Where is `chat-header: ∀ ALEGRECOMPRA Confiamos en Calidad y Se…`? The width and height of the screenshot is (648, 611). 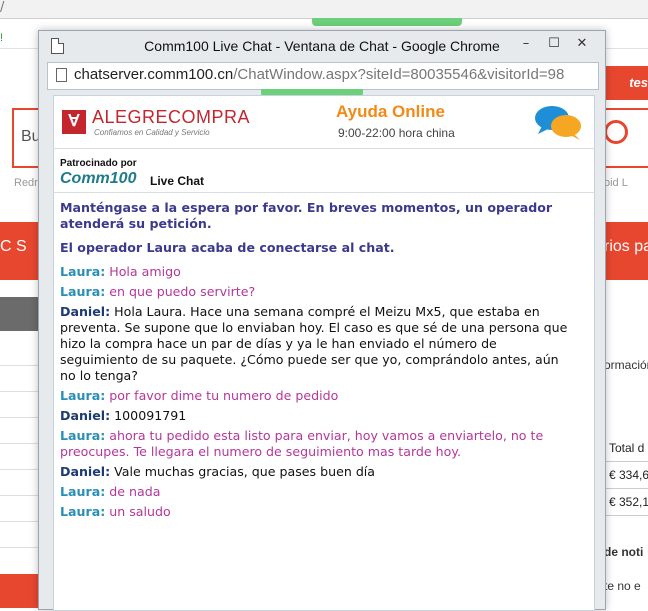
chat-header: ∀ ALEGRECOMPRA Confiamos en Calidad y Se… is located at coordinates (324, 122).